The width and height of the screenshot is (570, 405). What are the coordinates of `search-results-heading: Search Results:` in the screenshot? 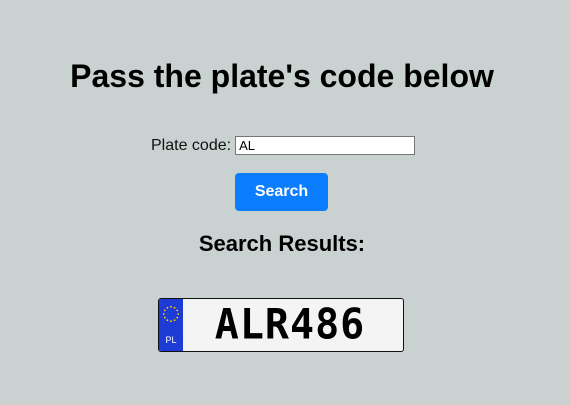 It's located at (282, 243).